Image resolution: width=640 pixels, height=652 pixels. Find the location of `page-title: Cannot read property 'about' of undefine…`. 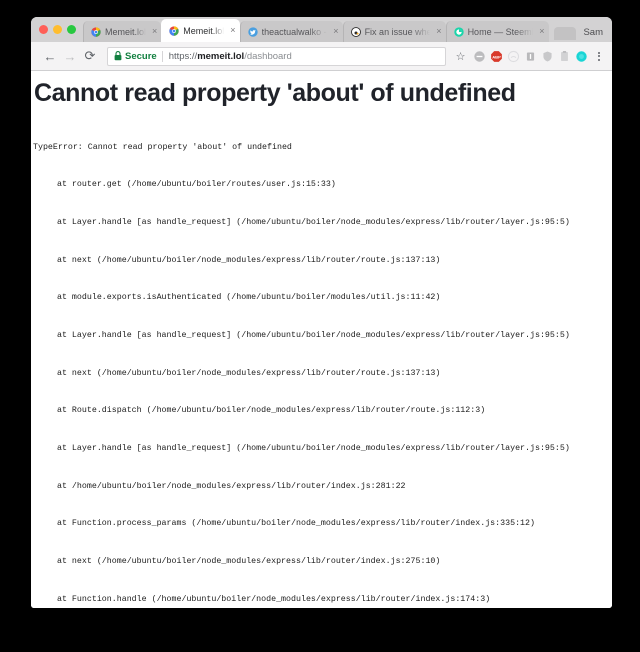

page-title: Cannot read property 'about' of undefine… is located at coordinates (275, 93).